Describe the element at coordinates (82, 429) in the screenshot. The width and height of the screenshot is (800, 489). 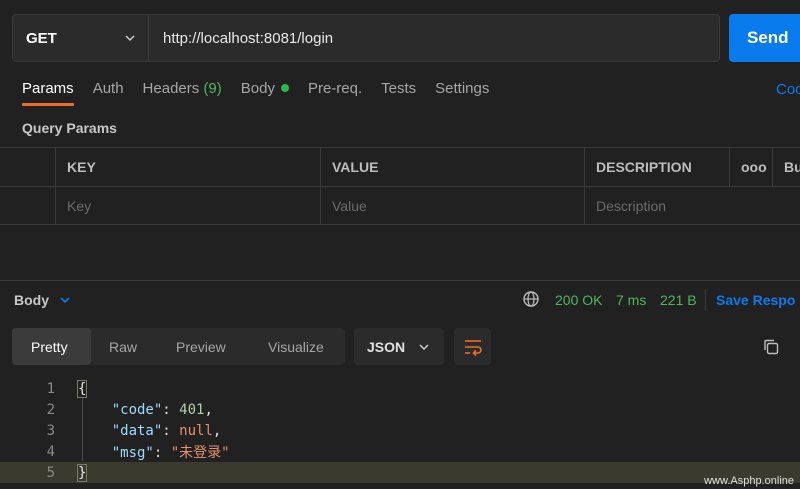
I see `indent-guide` at that location.